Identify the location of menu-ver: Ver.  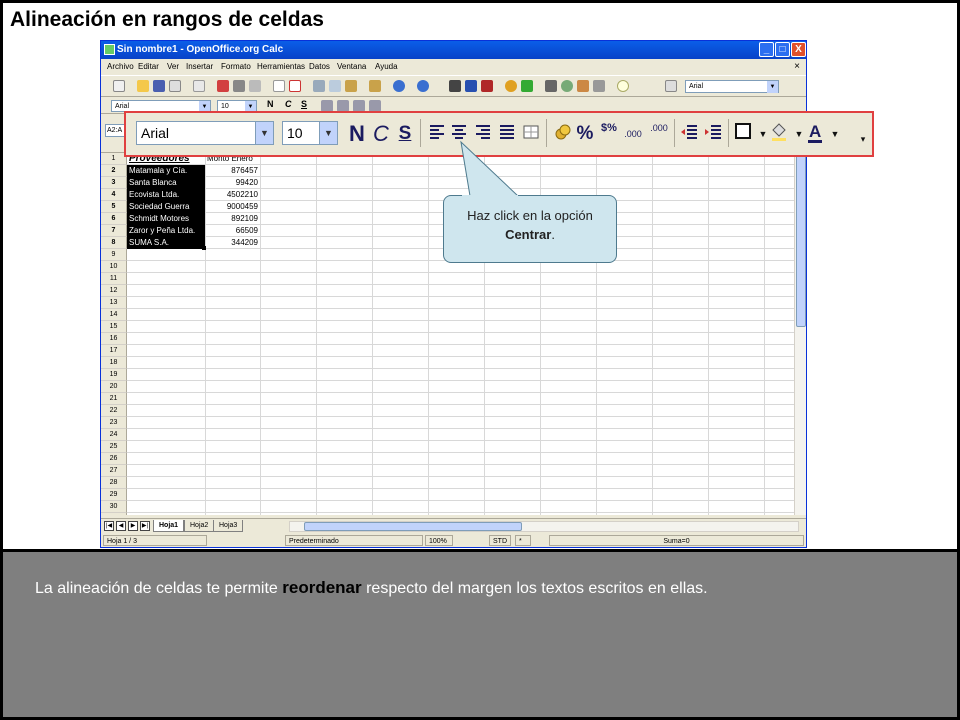
(173, 66).